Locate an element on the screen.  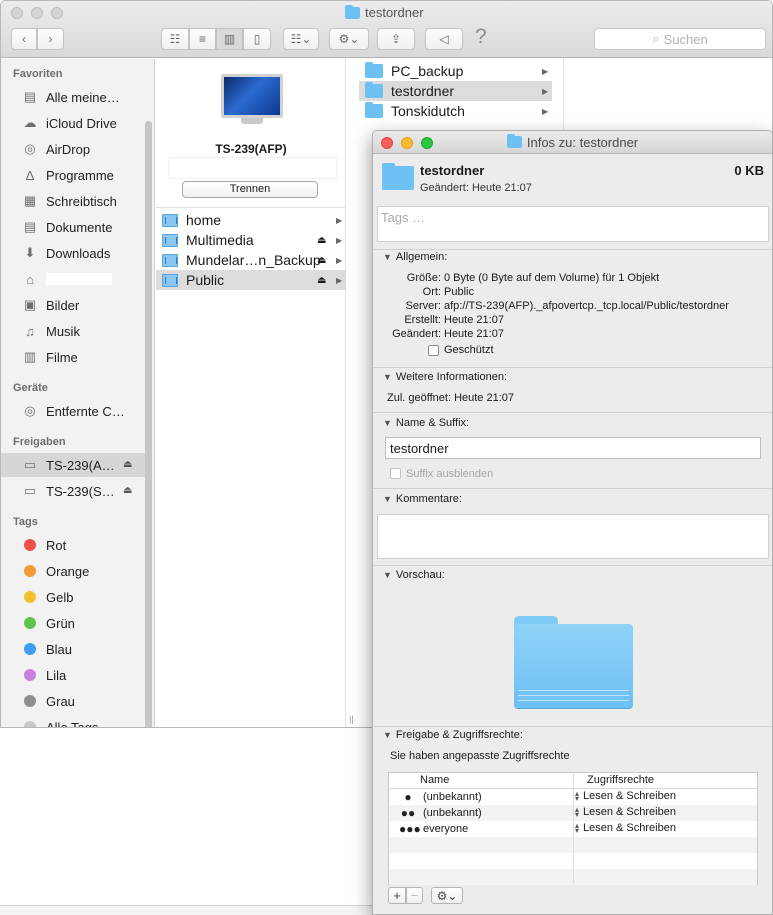
user-name: (unbekannt) is located at coordinates (452, 813).